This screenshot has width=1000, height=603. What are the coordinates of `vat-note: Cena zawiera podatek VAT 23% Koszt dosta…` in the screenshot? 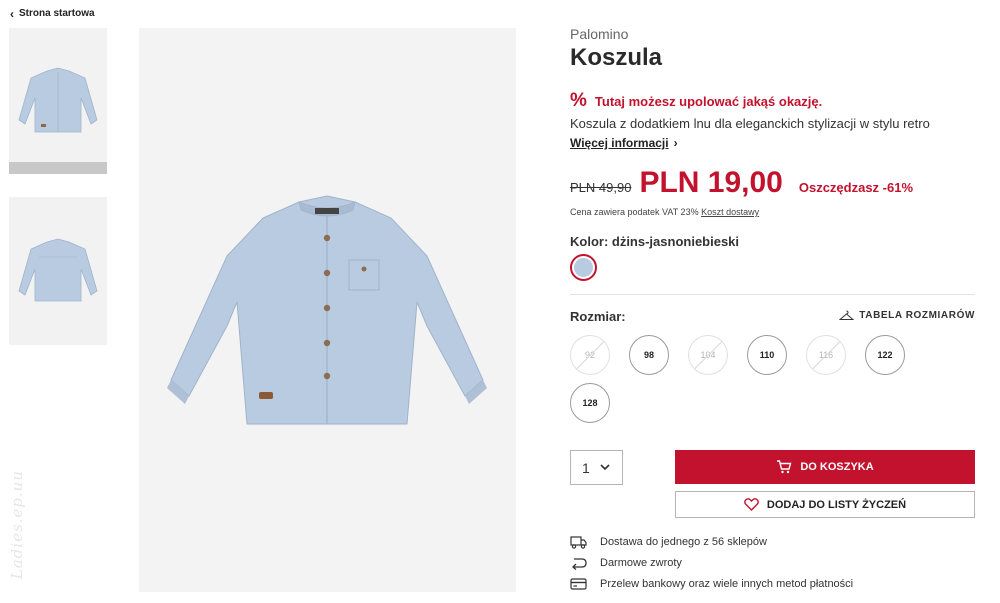 It's located at (664, 212).